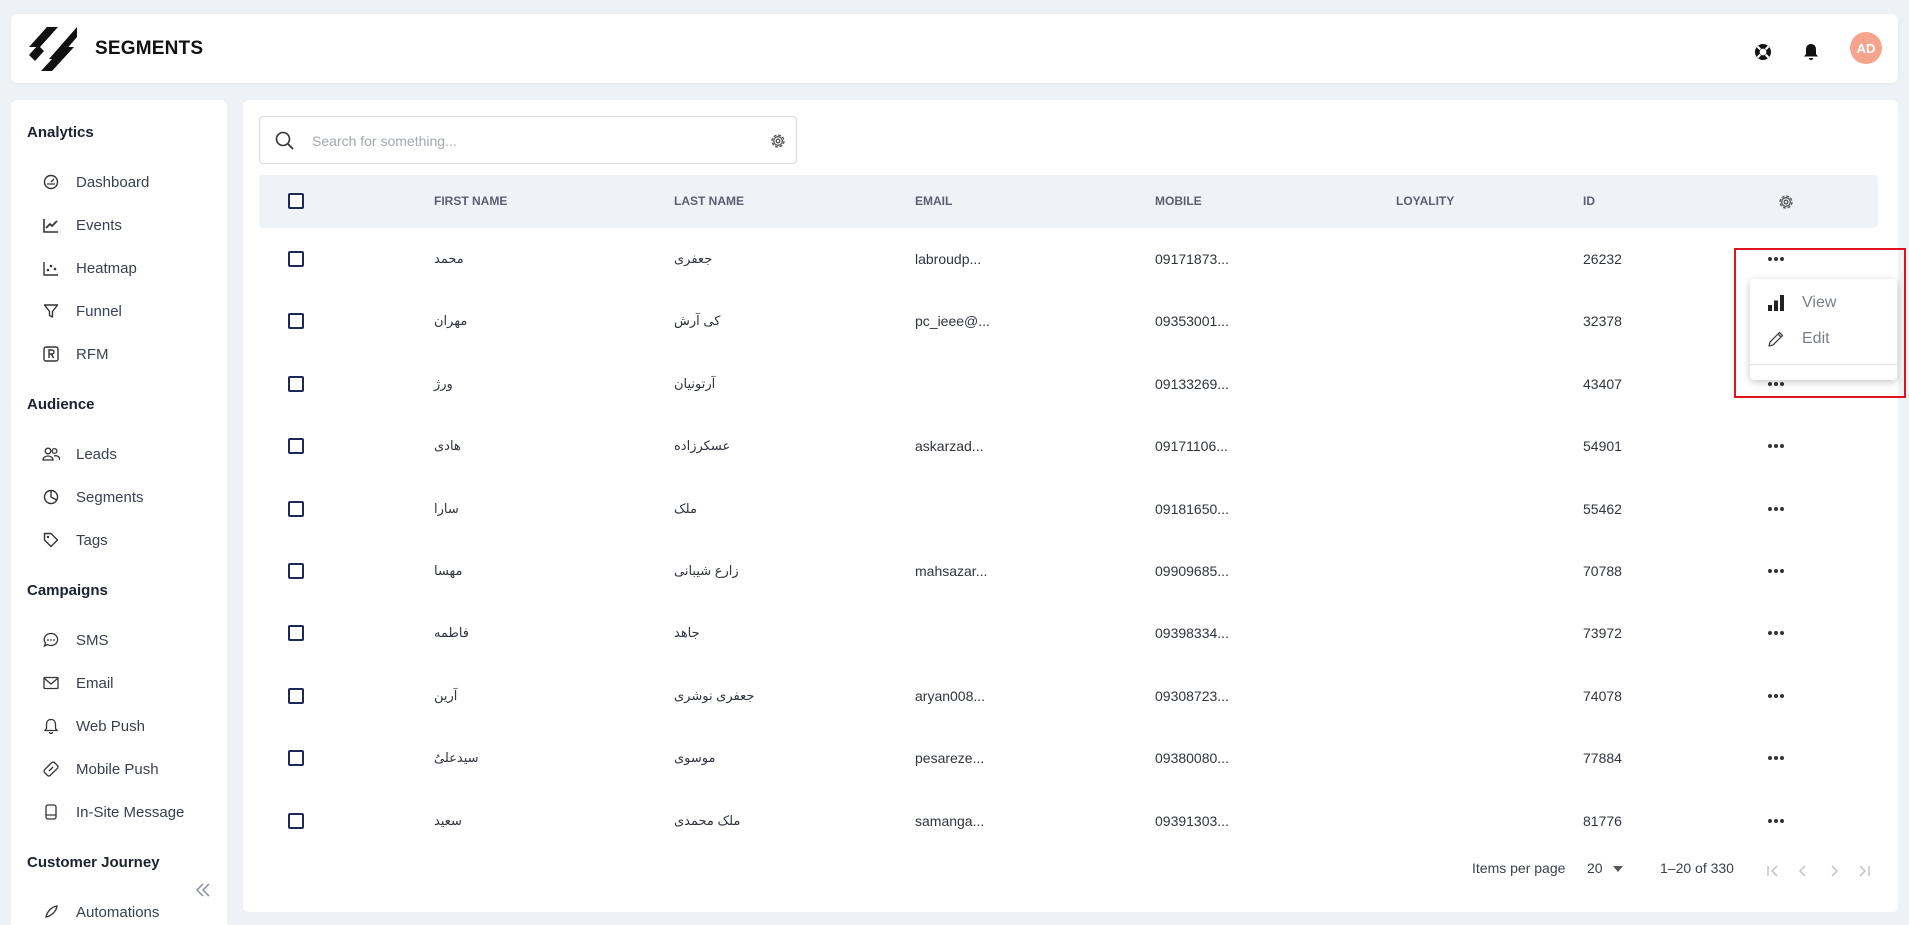 The image size is (1909, 925). I want to click on sidebar-item-in-site-message: In-Site Message, so click(131, 812).